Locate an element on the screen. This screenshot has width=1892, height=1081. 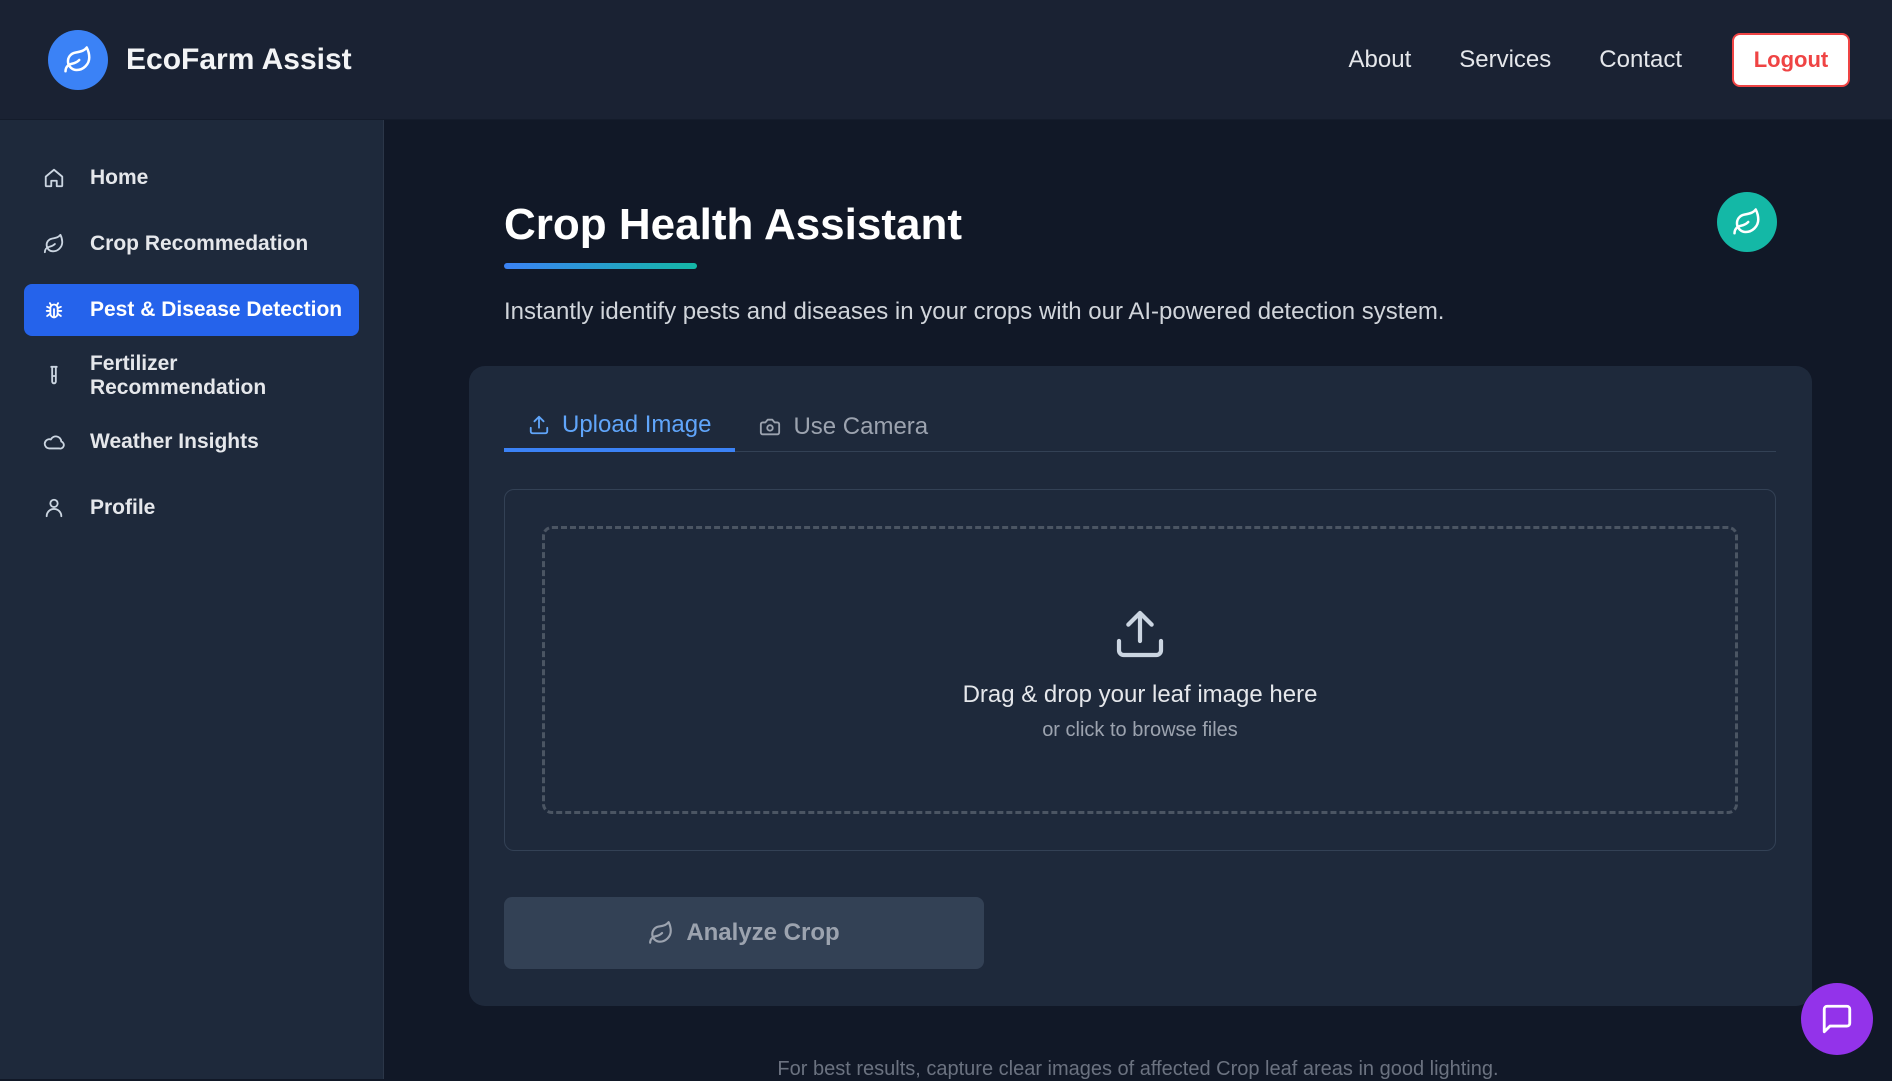
sidebar-item-label: Pest & Disease Detection is located at coordinates (216, 309).